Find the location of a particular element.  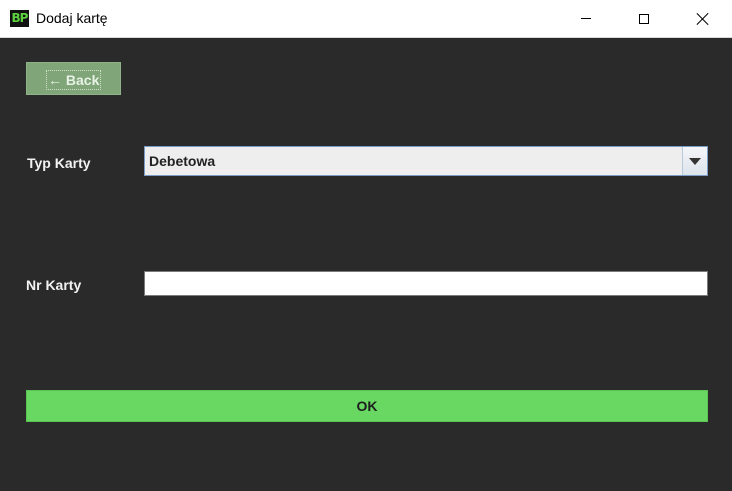

chevron-down-icon is located at coordinates (695, 161).